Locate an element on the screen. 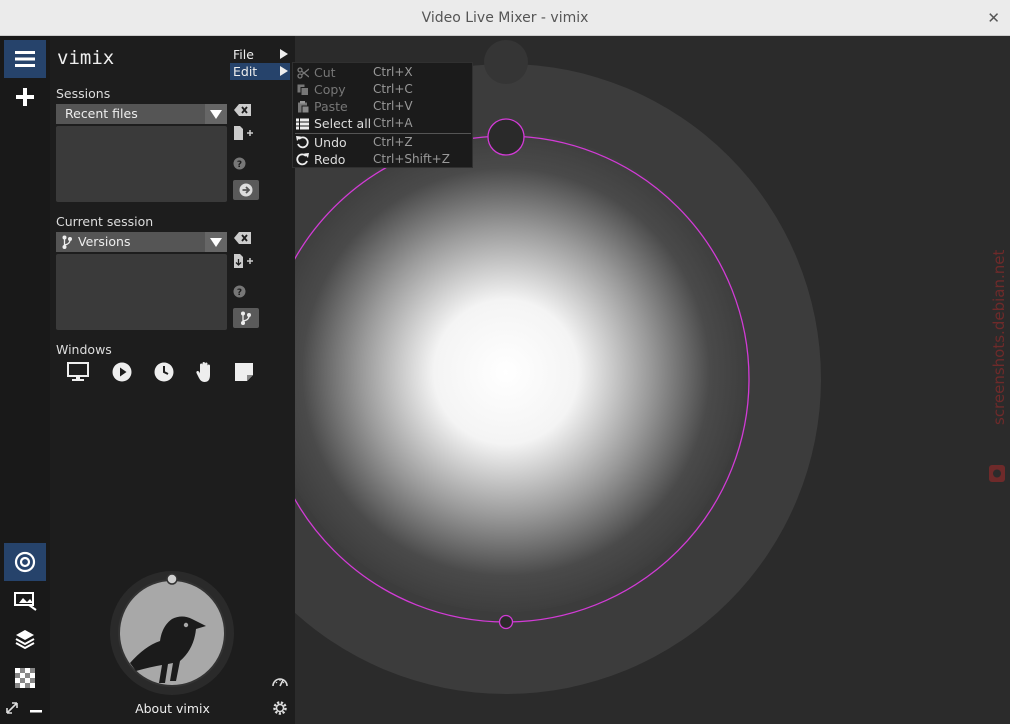 Image resolution: width=1010 pixels, height=724 pixels. menu-item-shortcut: Ctrl+A is located at coordinates (393, 123).